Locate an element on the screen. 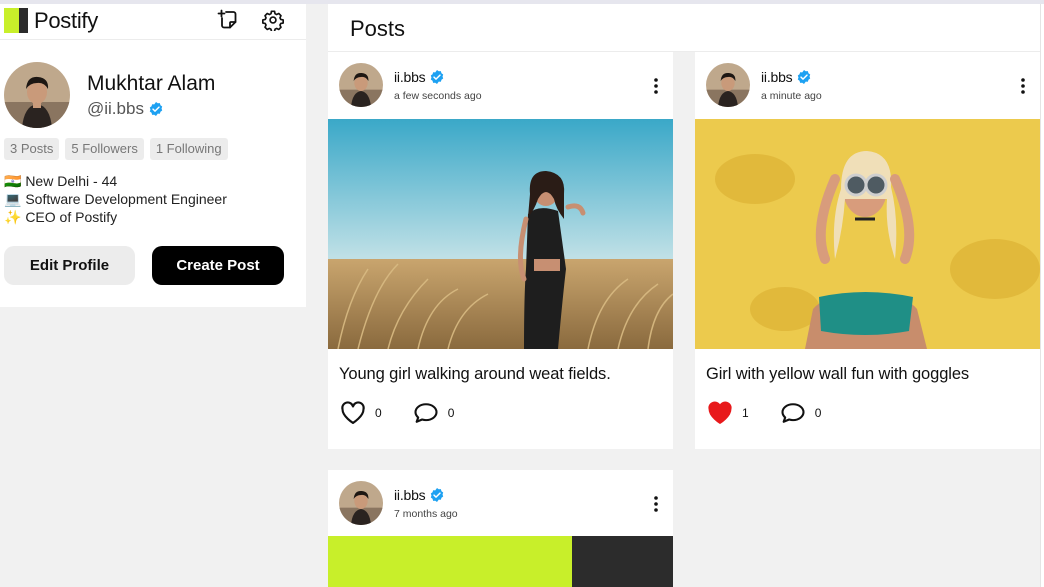  posts-header: Posts is located at coordinates (684, 28).